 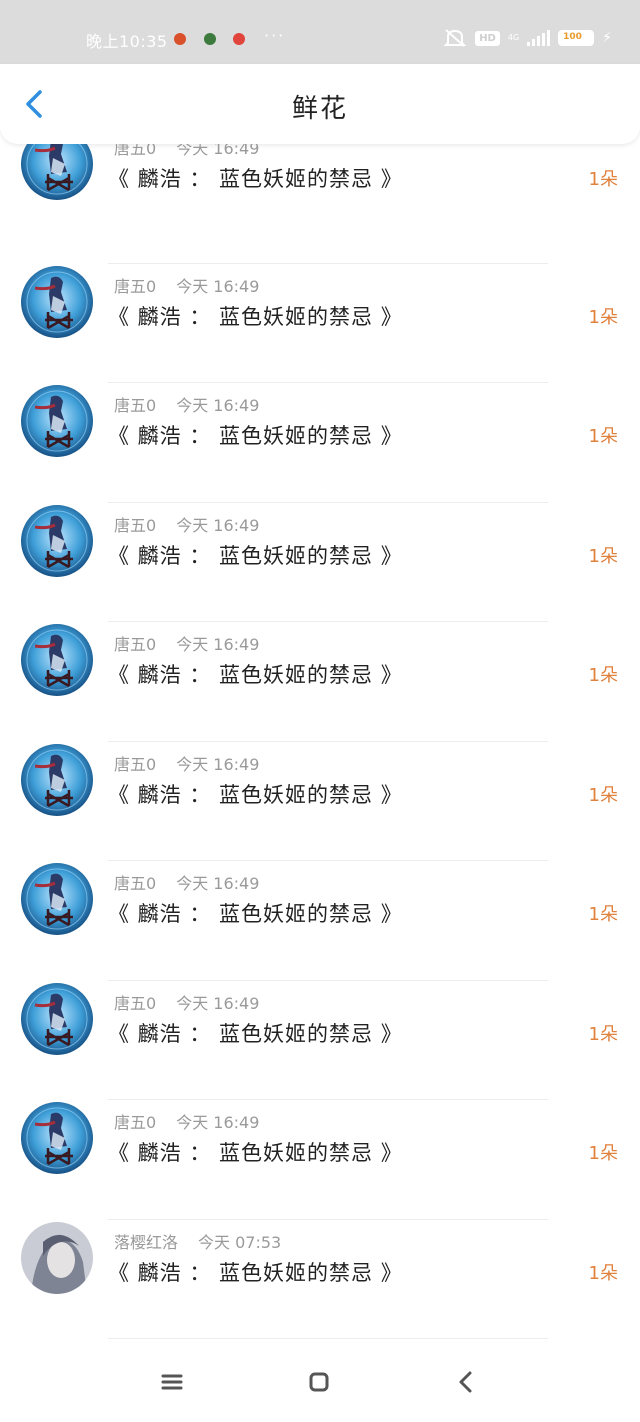 I want to click on username: 落樱红洛, so click(x=146, y=1242).